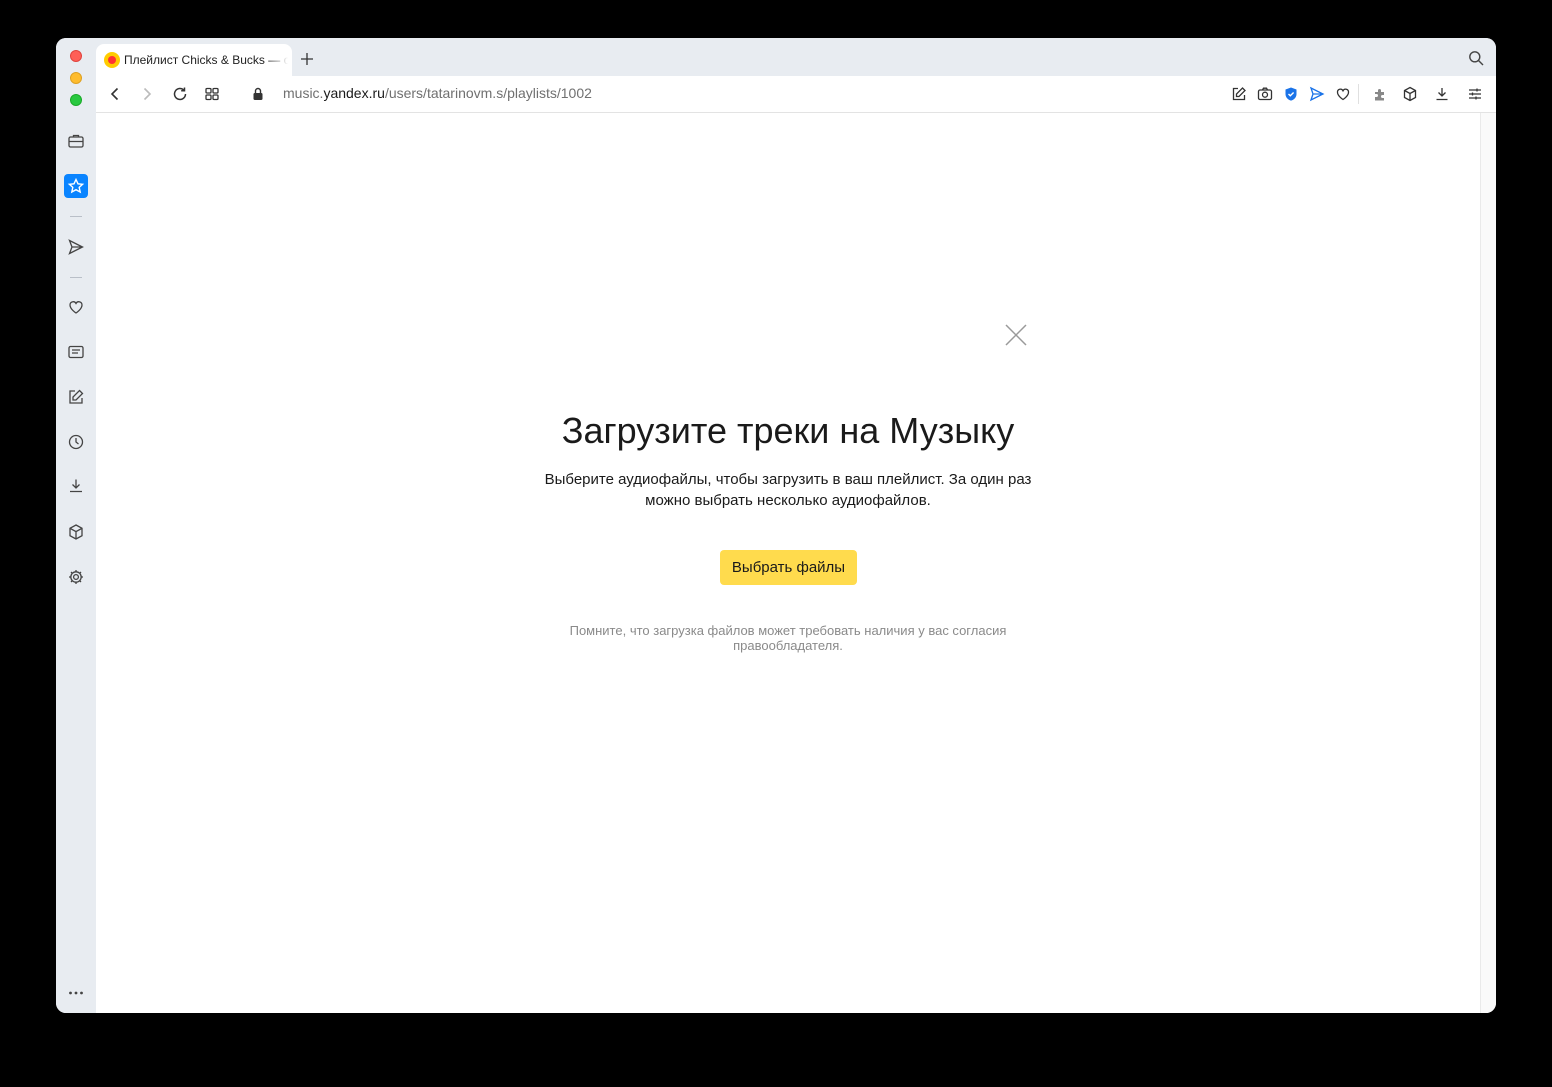 The height and width of the screenshot is (1087, 1552). I want to click on briefcase-icon, so click(76, 141).